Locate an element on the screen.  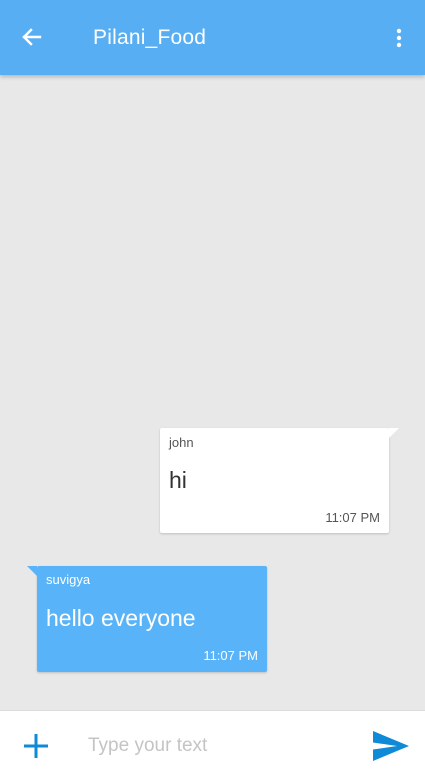
message-text: hi is located at coordinates (178, 480).